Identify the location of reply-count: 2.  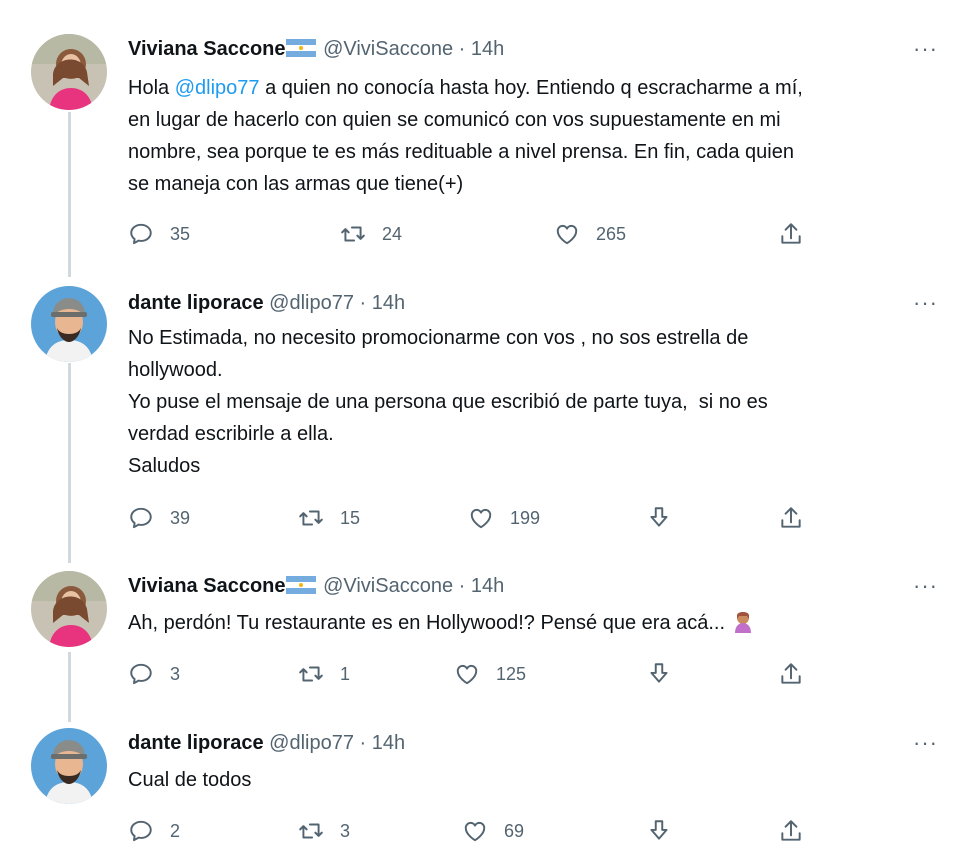
(175, 830).